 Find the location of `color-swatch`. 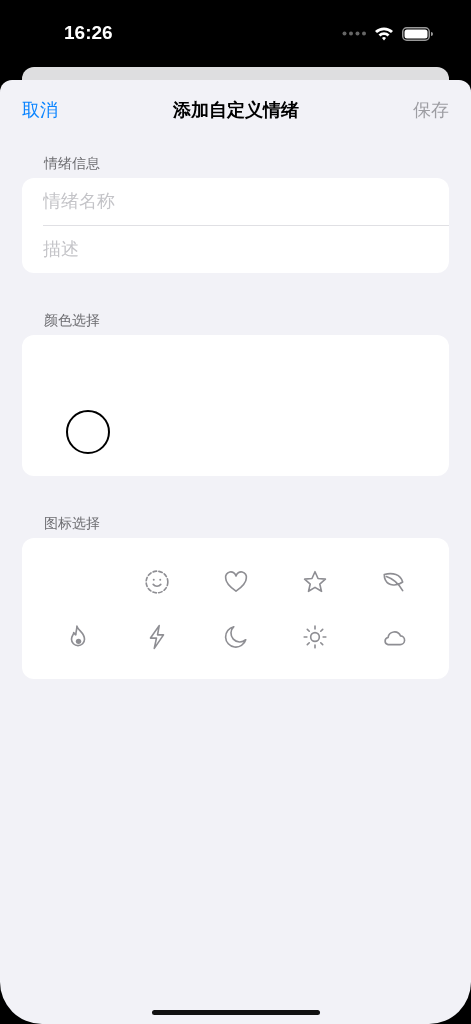

color-swatch is located at coordinates (88, 432).